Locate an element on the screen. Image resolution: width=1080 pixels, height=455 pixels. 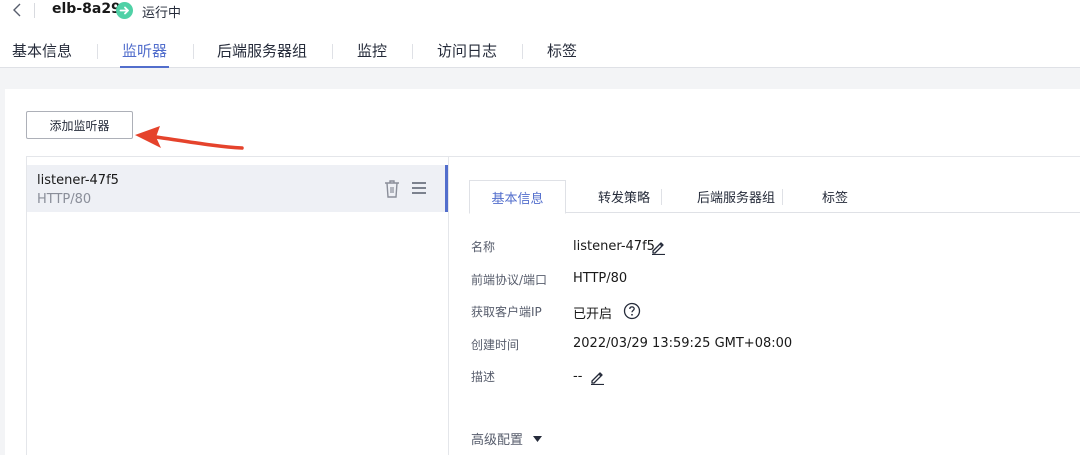
tab-label: 监听器 is located at coordinates (145, 51).